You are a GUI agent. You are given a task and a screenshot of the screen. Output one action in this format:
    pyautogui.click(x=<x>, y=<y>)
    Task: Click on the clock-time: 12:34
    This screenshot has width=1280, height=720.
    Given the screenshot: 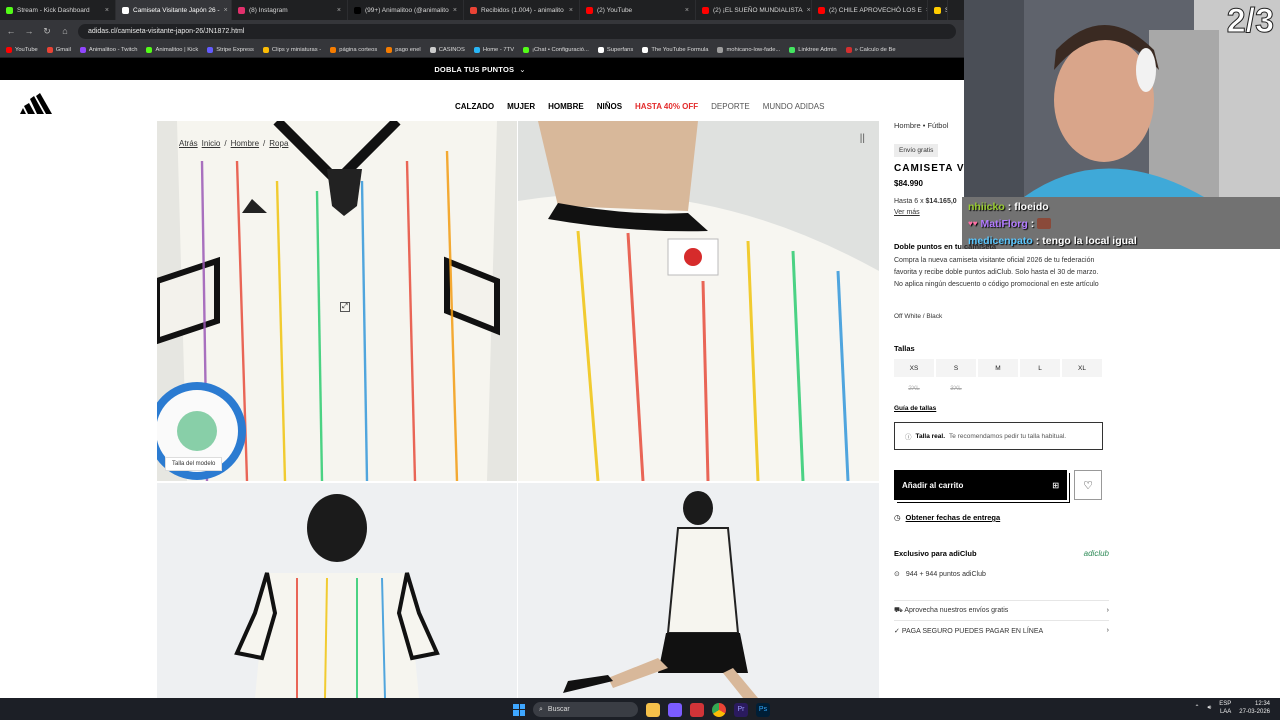 What is the action you would take?
    pyautogui.click(x=1262, y=704)
    